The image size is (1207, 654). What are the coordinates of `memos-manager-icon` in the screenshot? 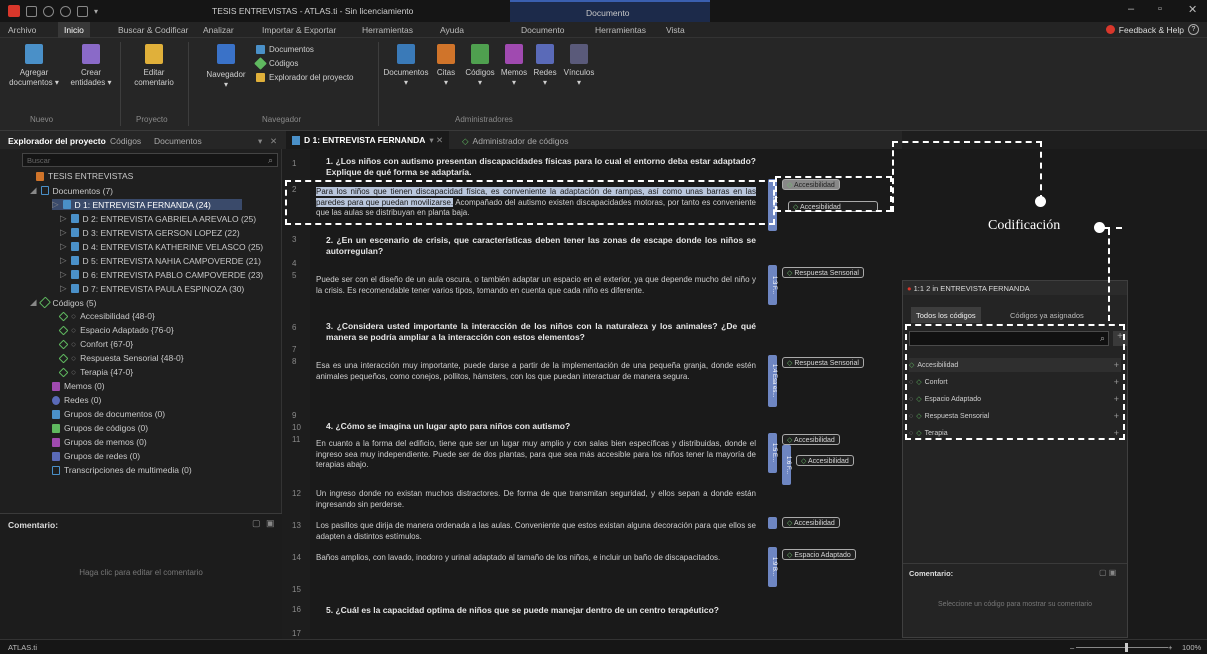 It's located at (514, 54).